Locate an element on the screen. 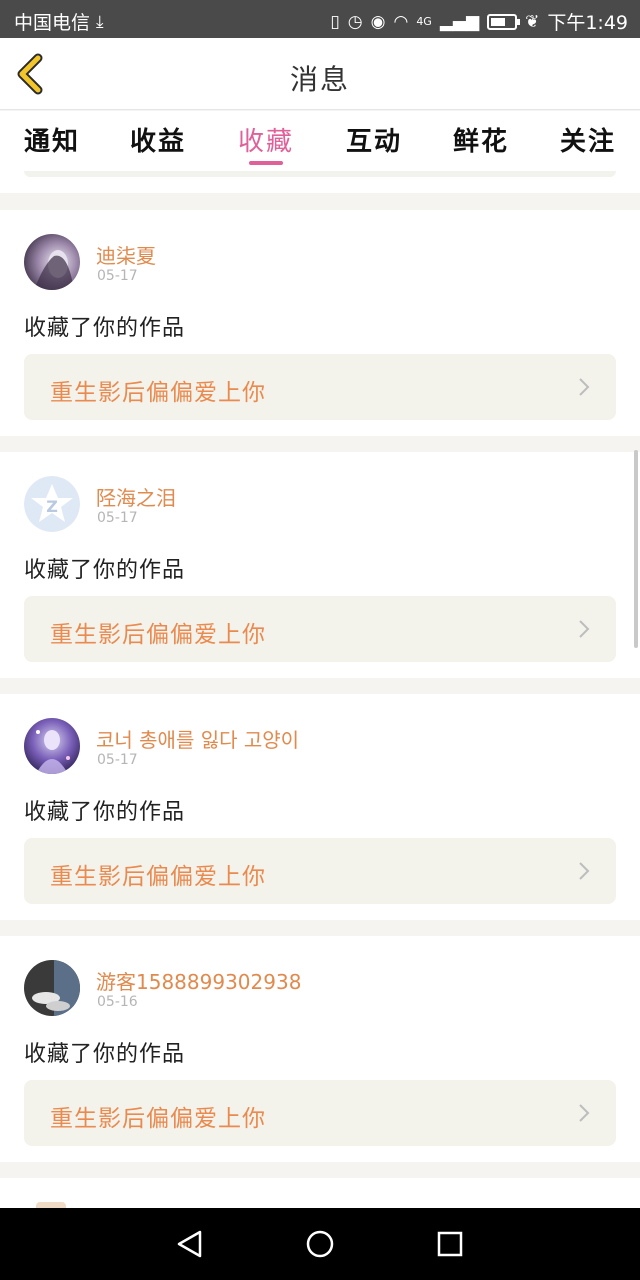  signal-icon: ▂▄▆ is located at coordinates (459, 21).